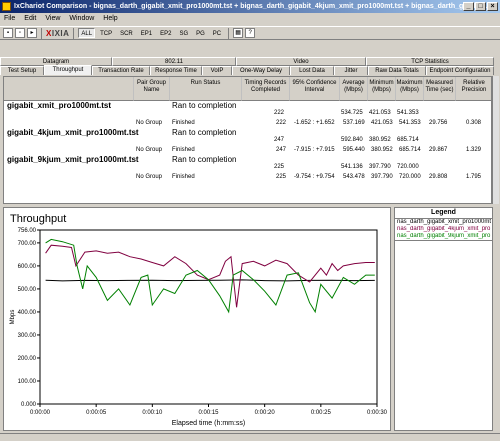  What do you see at coordinates (73, 159) in the screenshot?
I see `pair-name: gigabit_9kjum_xmit_pro1000mt.tst` at bounding box center [73, 159].